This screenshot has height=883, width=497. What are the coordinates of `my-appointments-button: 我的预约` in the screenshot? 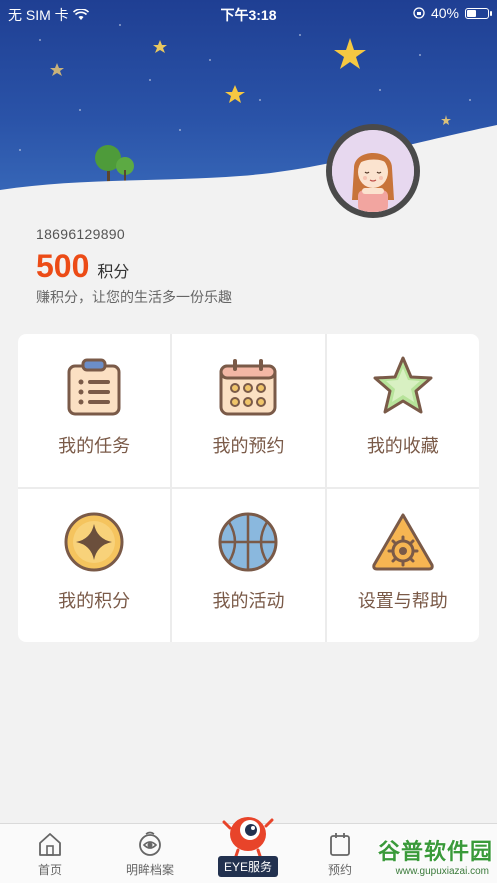 It's located at (248, 410).